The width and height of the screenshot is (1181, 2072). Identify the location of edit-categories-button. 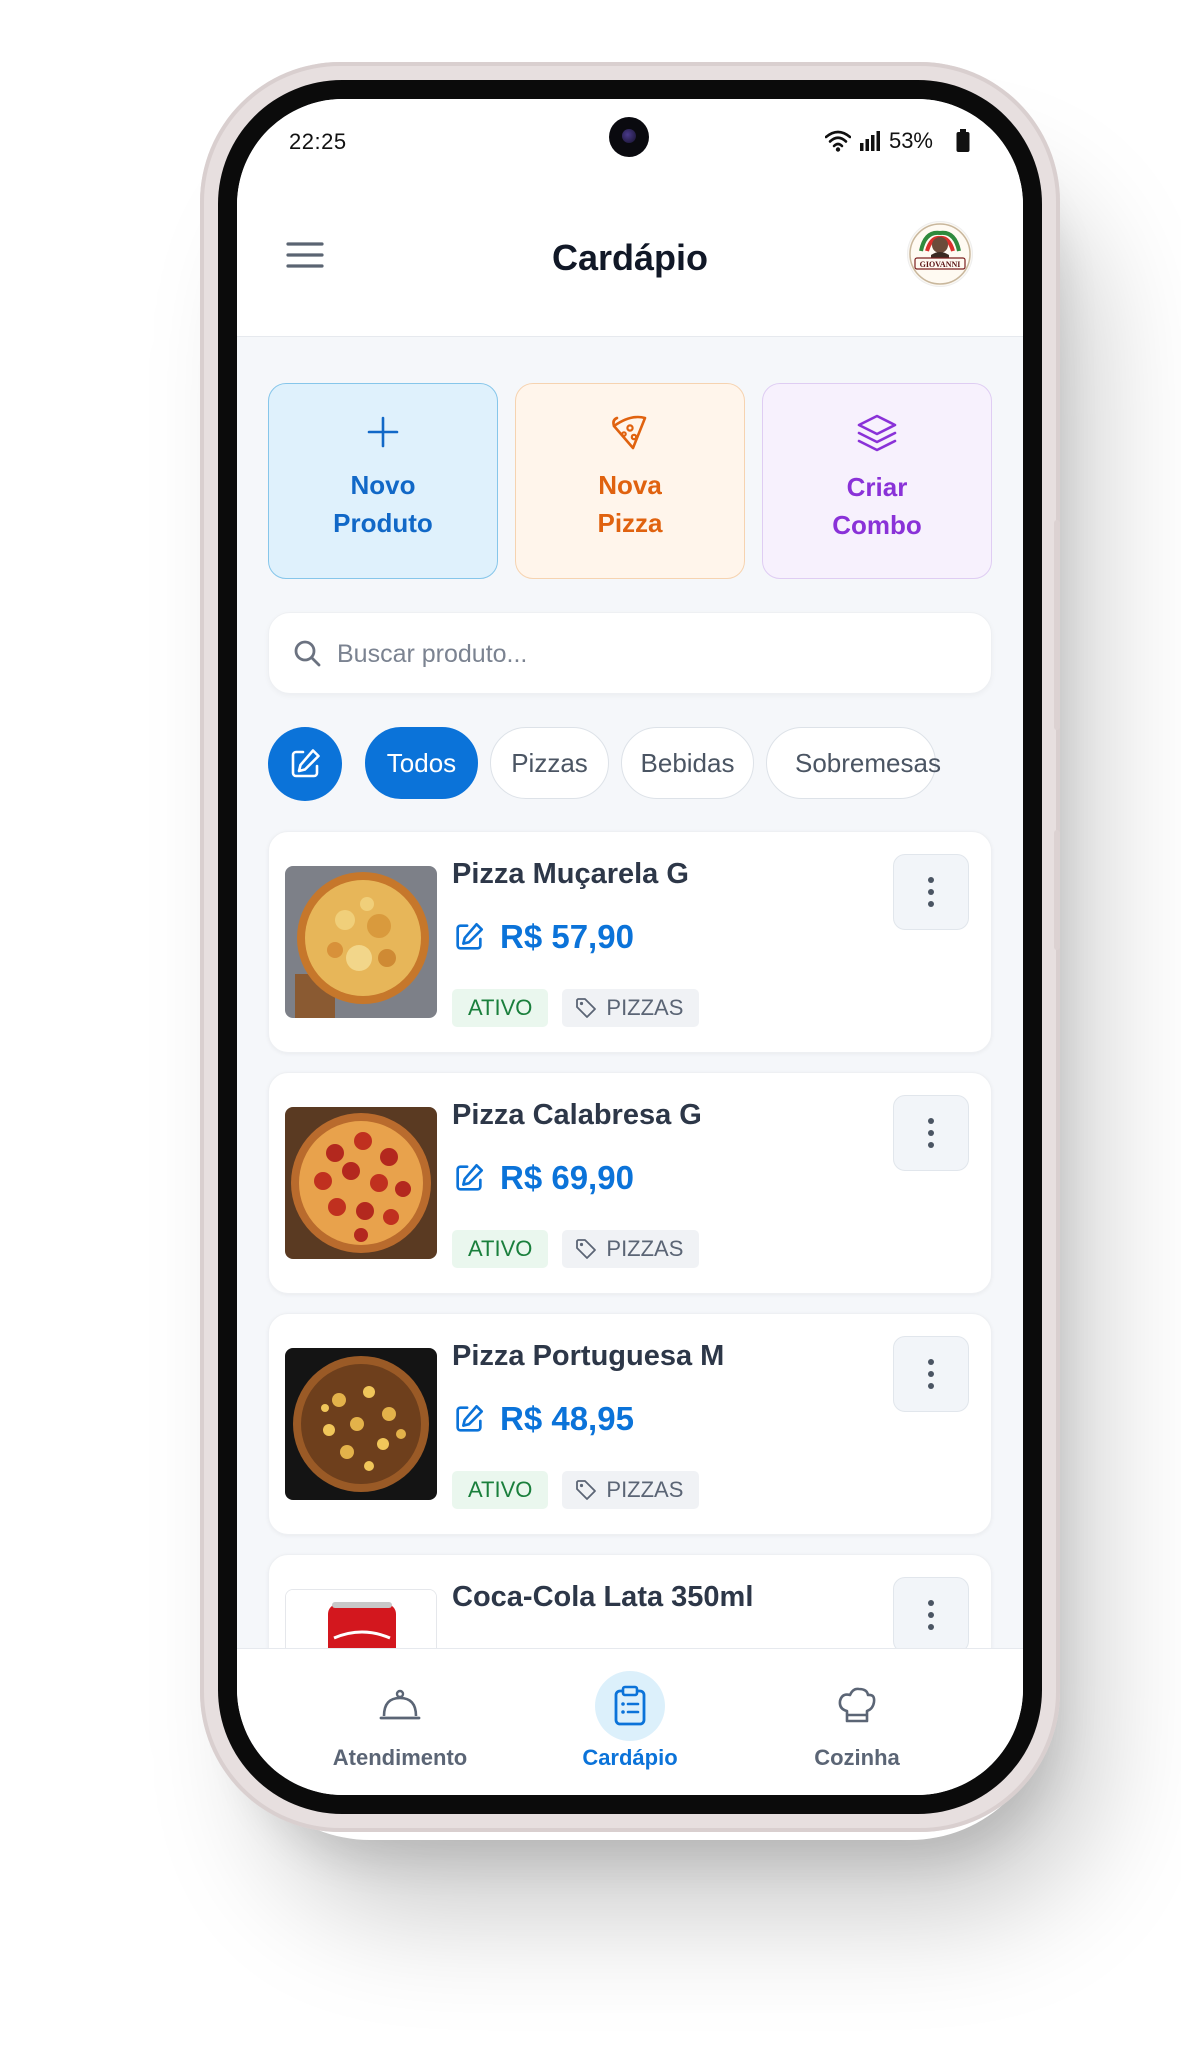
(305, 764).